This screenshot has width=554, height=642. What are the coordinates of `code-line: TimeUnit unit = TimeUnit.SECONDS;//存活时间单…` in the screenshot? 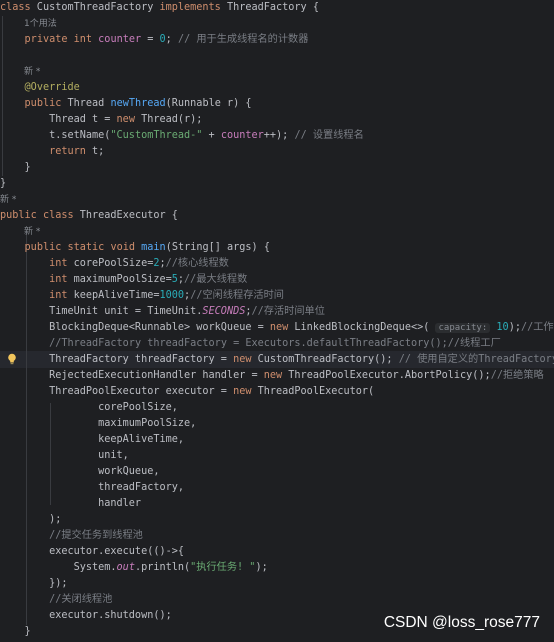 It's located at (162, 311).